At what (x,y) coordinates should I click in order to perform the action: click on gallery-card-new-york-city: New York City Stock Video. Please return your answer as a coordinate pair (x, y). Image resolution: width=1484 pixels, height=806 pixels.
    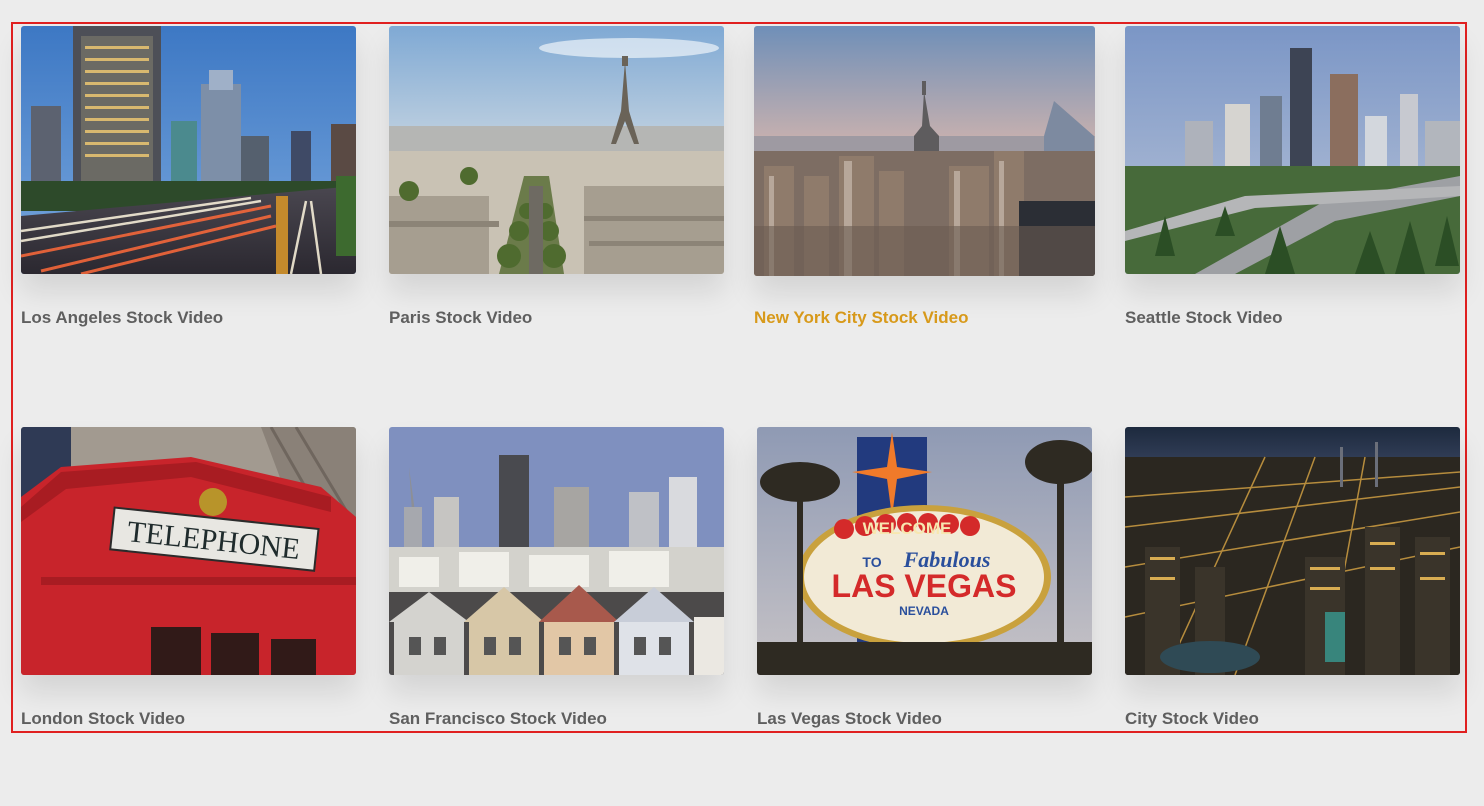
    Looking at the image, I should click on (924, 177).